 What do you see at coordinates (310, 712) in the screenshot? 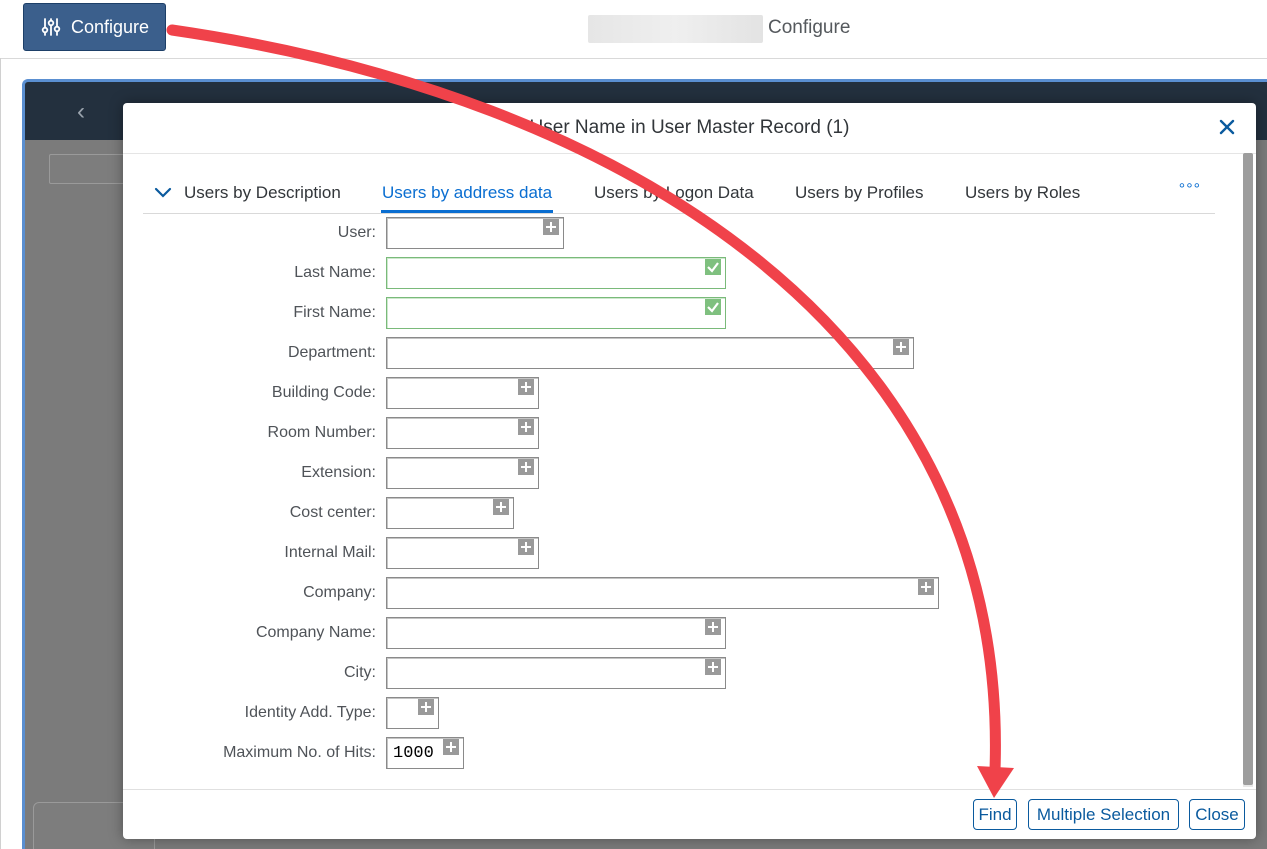
I see `field-label: Identity Add. Type:` at bounding box center [310, 712].